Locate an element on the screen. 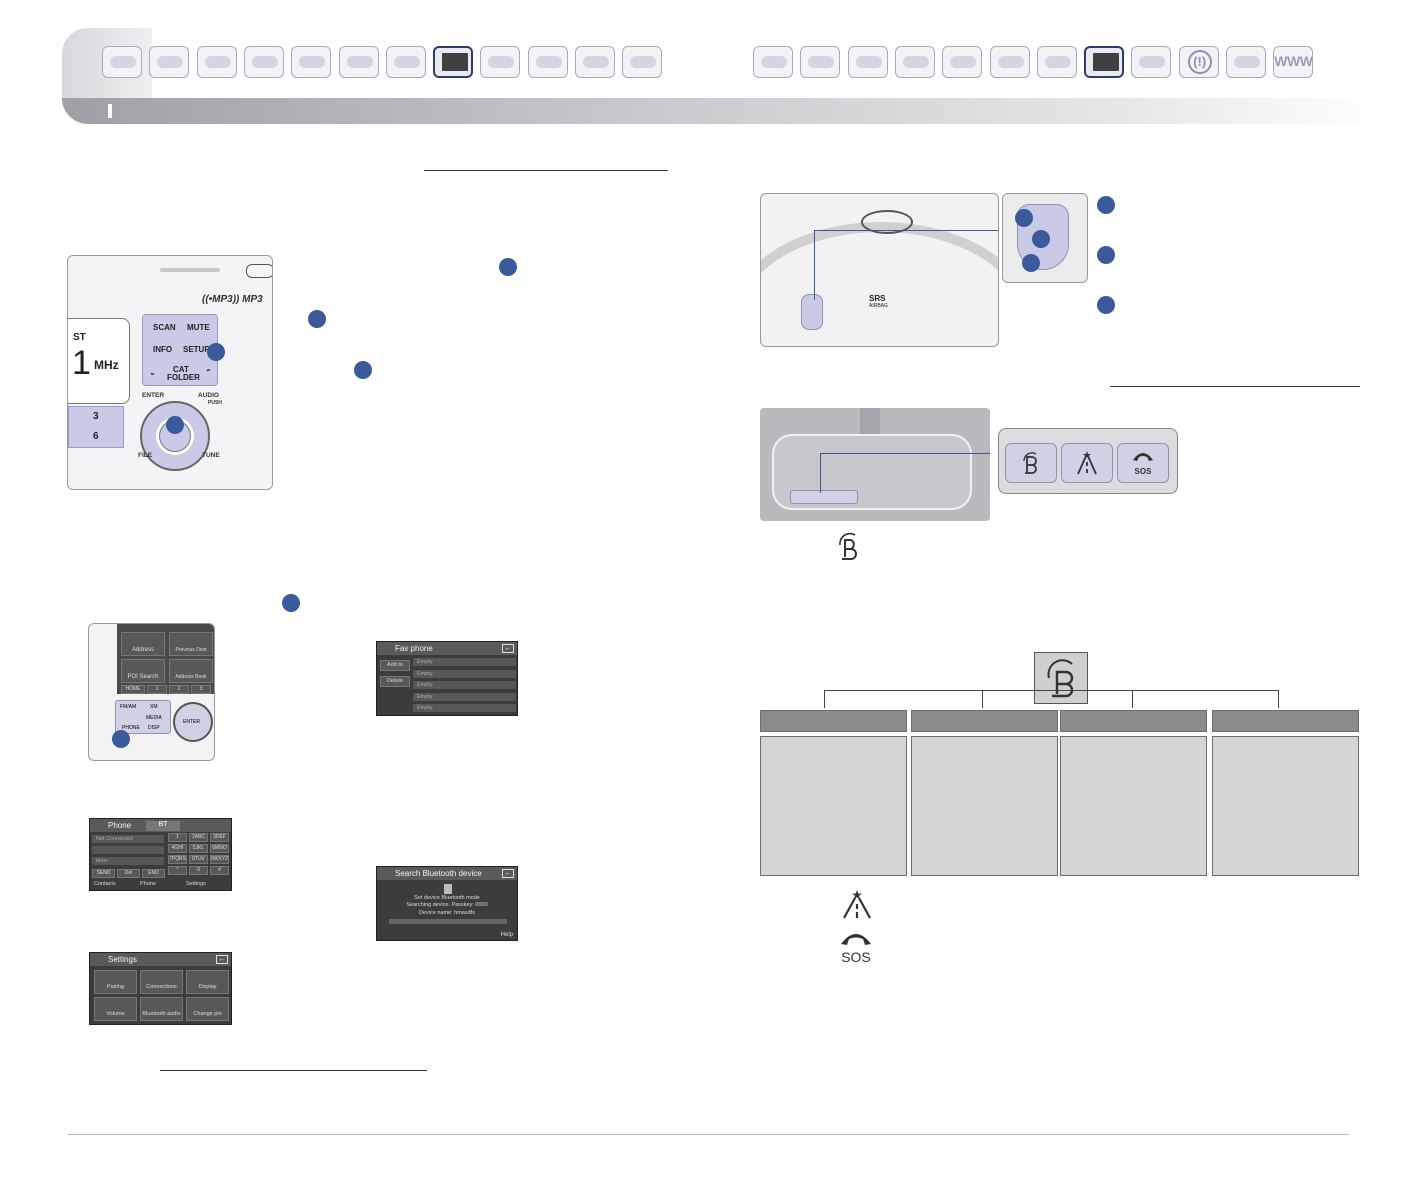 The height and width of the screenshot is (1192, 1418). sos-icon-label: SOS is located at coordinates (856, 957).